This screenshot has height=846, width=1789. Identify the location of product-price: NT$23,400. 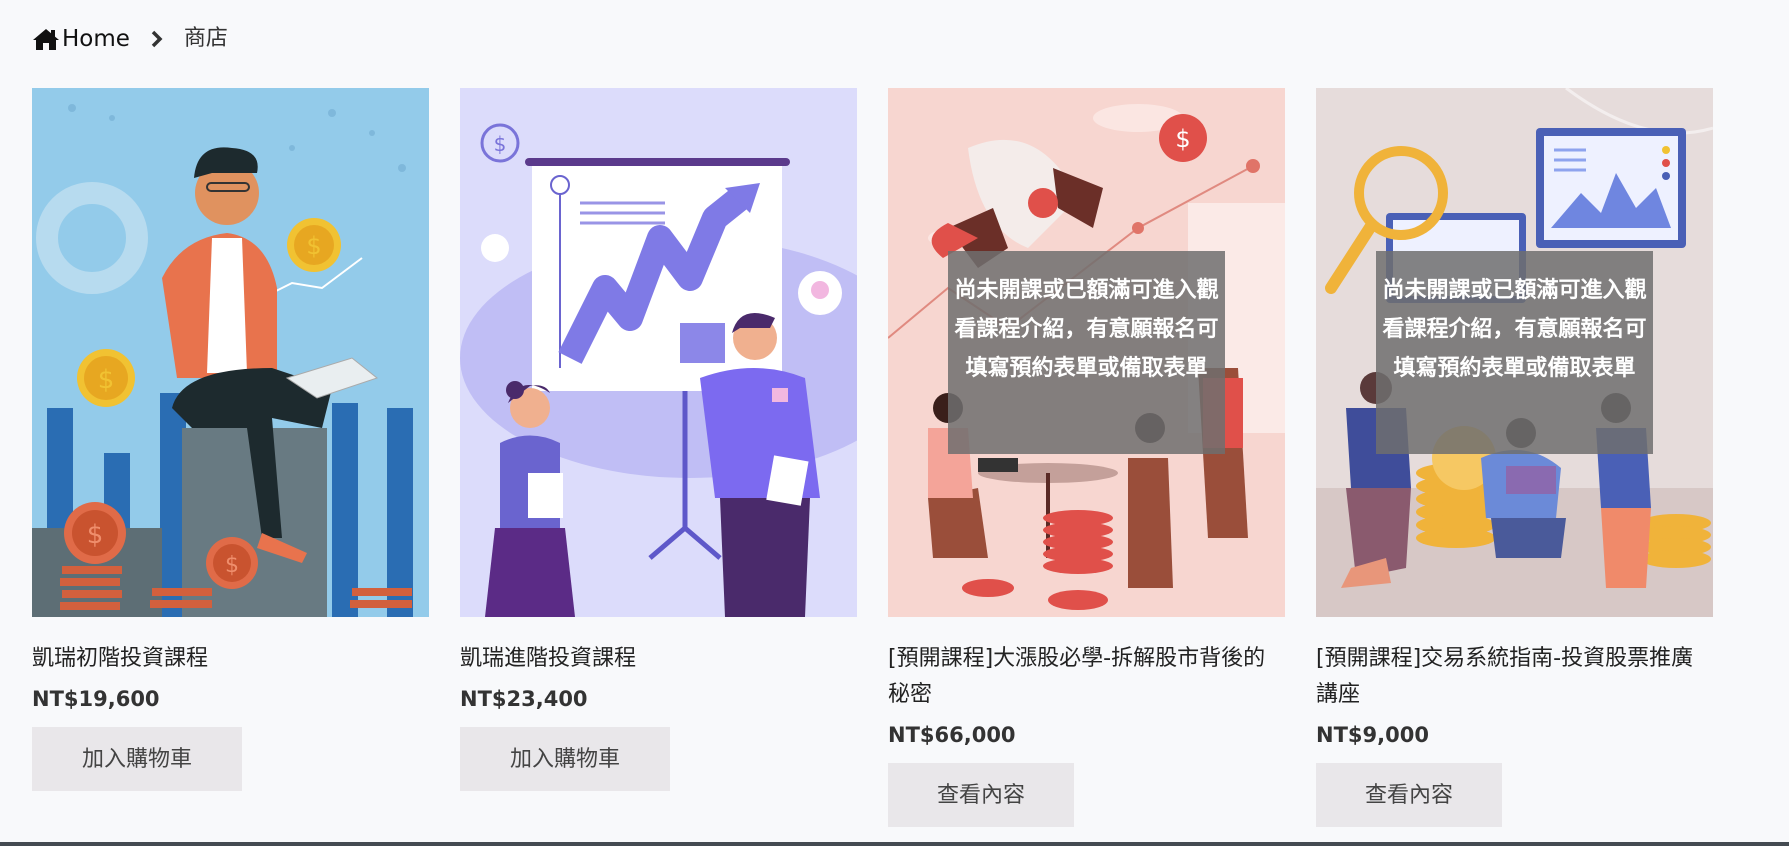
(524, 699).